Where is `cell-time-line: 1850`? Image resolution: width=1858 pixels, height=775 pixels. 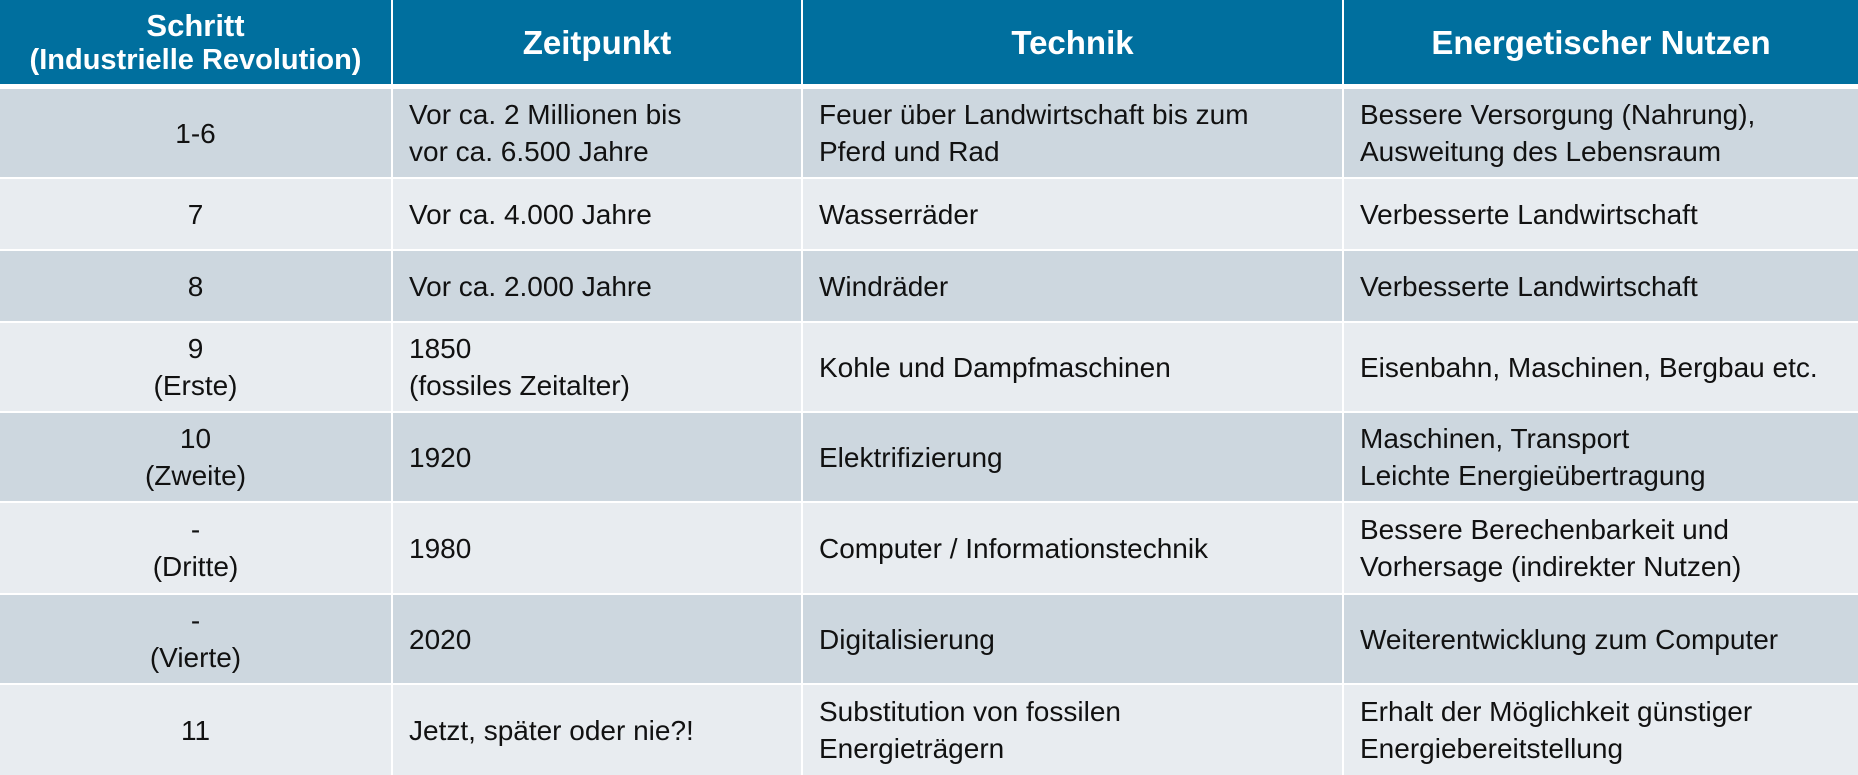 cell-time-line: 1850 is located at coordinates (440, 348).